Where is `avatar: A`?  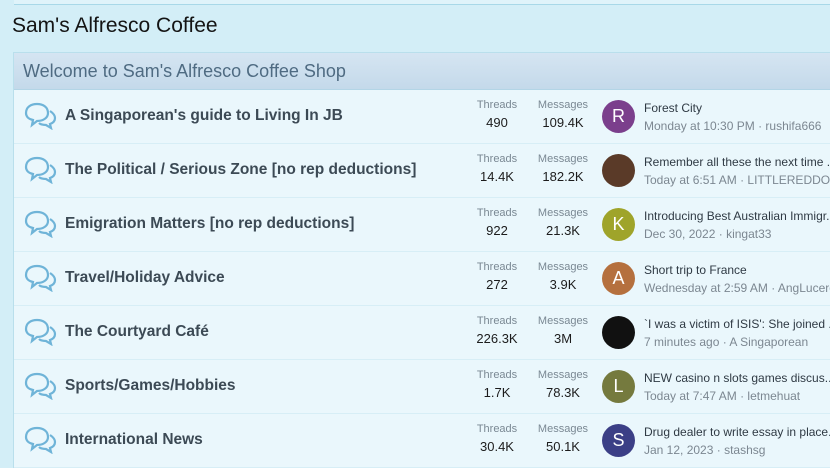
avatar: A is located at coordinates (618, 278).